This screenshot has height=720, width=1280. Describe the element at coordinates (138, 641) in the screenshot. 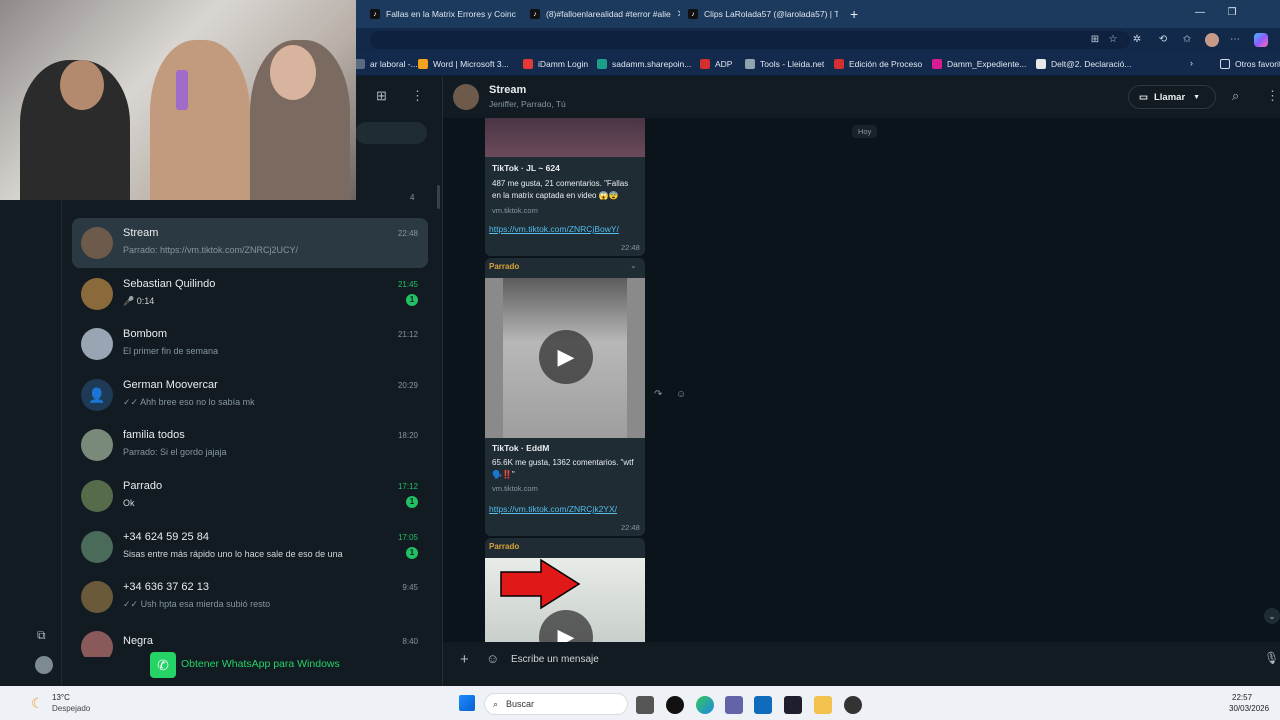

I see `chat-name: Negra` at that location.